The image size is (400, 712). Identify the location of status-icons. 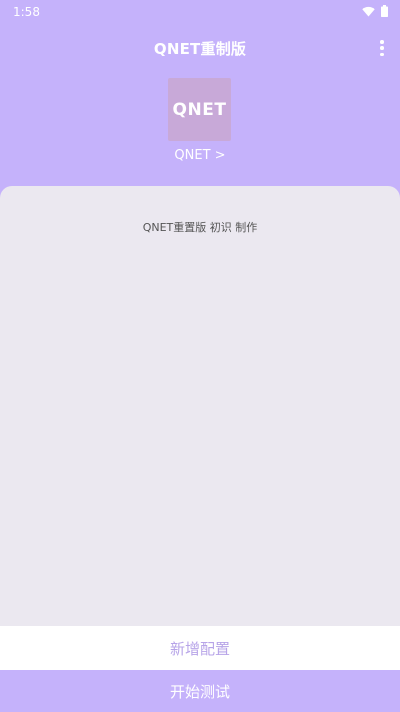
(375, 11).